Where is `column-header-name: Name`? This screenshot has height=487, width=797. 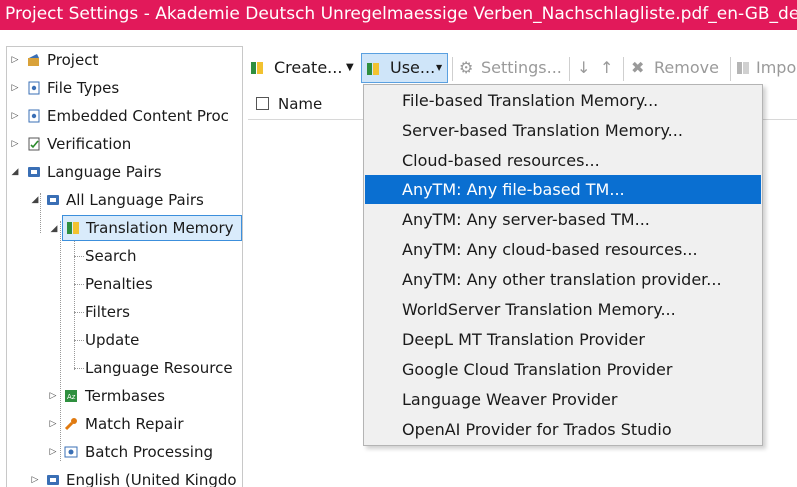
column-header-name: Name is located at coordinates (300, 104).